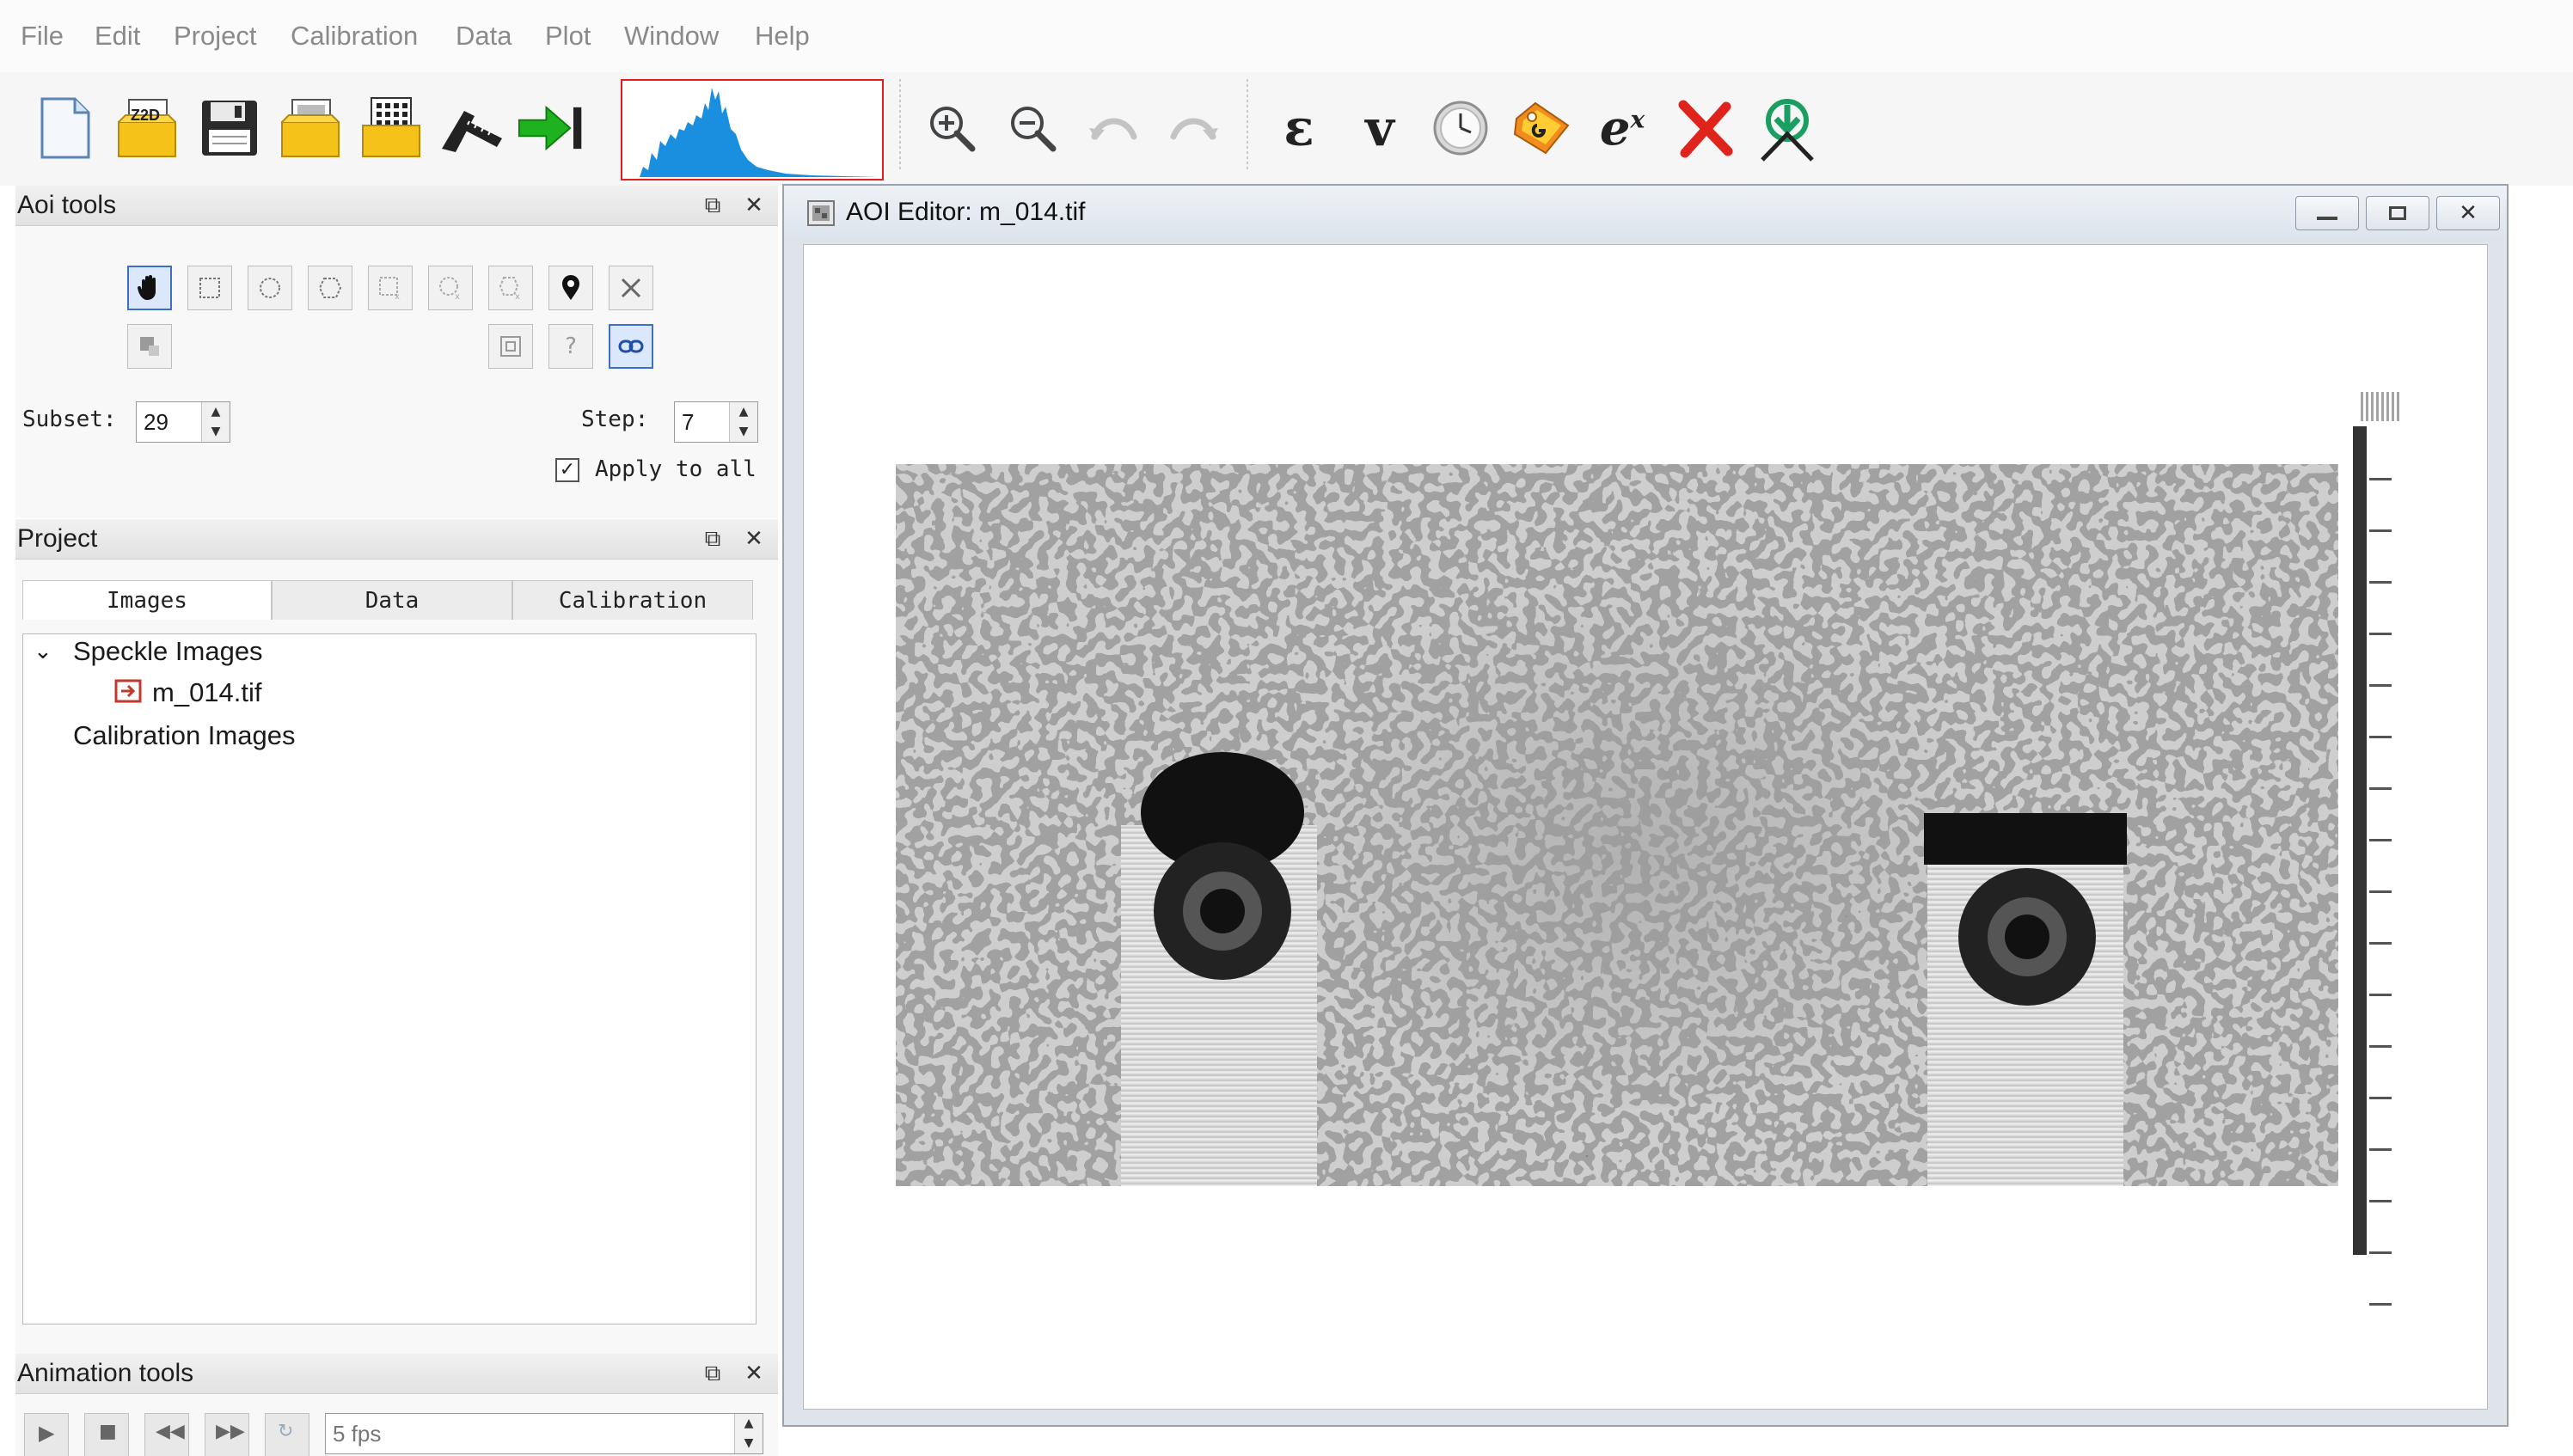 This screenshot has width=2573, height=1456. What do you see at coordinates (544, 1434) in the screenshot?
I see `fps-spinbox: 5 fps ▲ ▼` at bounding box center [544, 1434].